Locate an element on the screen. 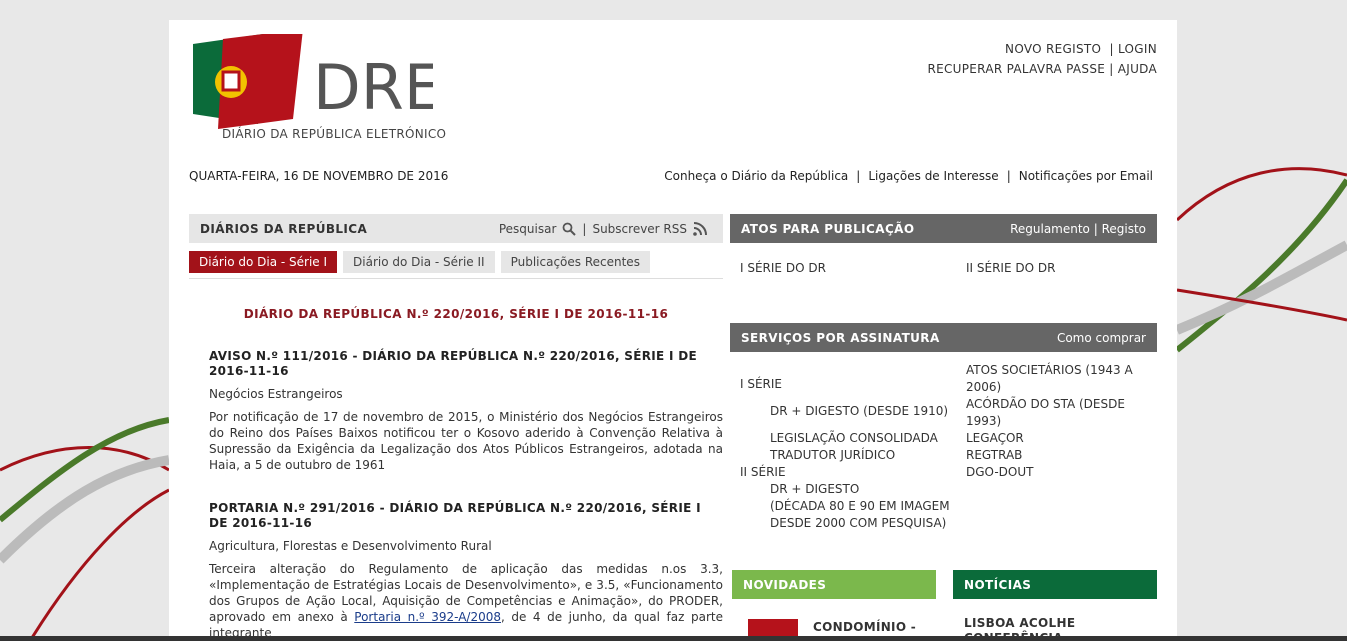 The height and width of the screenshot is (641, 1347). rss-link: Subscrever RSS is located at coordinates (639, 229).